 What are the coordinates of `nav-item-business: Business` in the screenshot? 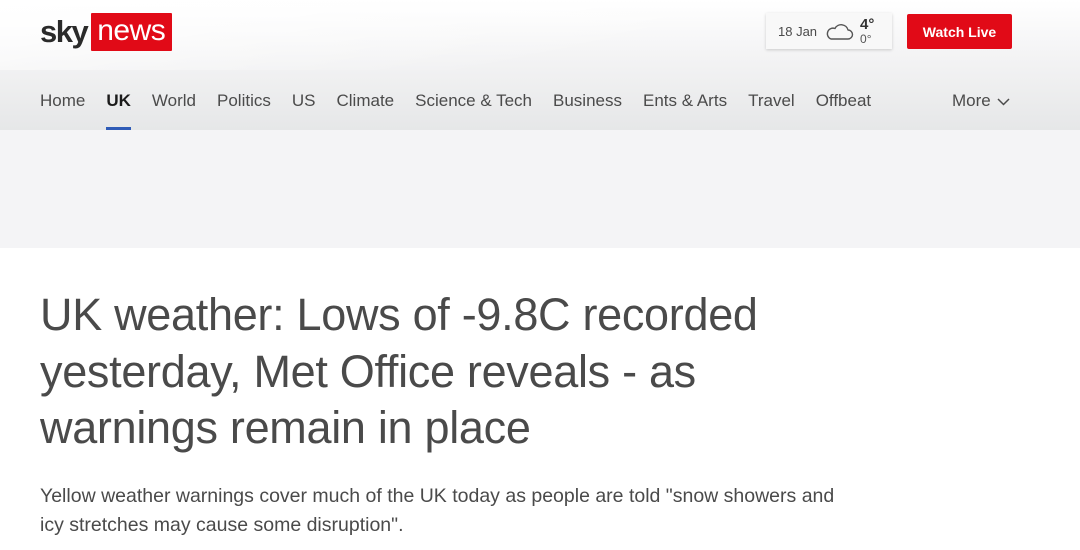 It's located at (587, 106).